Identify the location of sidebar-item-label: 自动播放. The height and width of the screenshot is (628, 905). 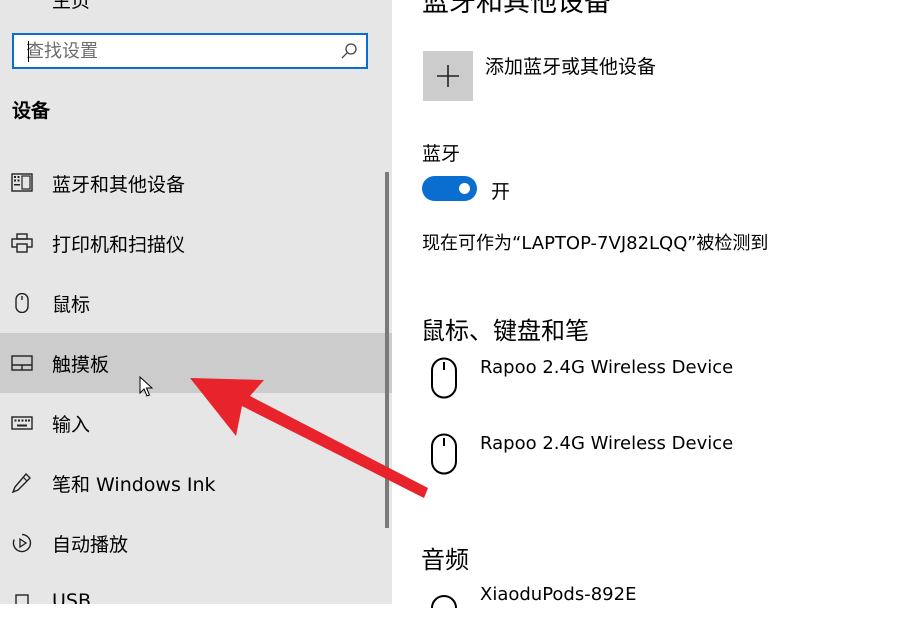
(90, 545).